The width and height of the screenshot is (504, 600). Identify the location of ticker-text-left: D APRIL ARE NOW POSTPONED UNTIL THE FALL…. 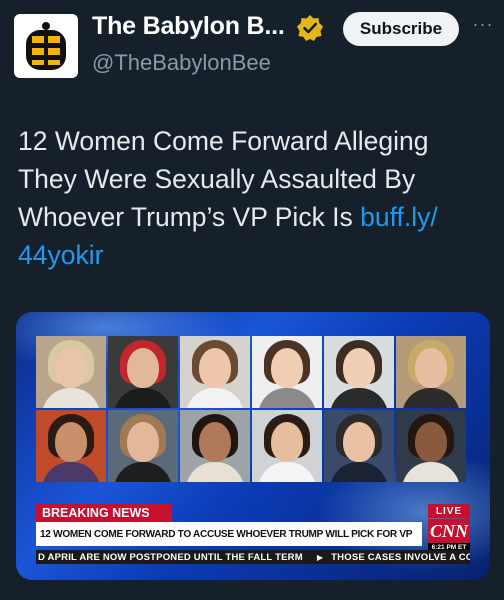
(170, 557).